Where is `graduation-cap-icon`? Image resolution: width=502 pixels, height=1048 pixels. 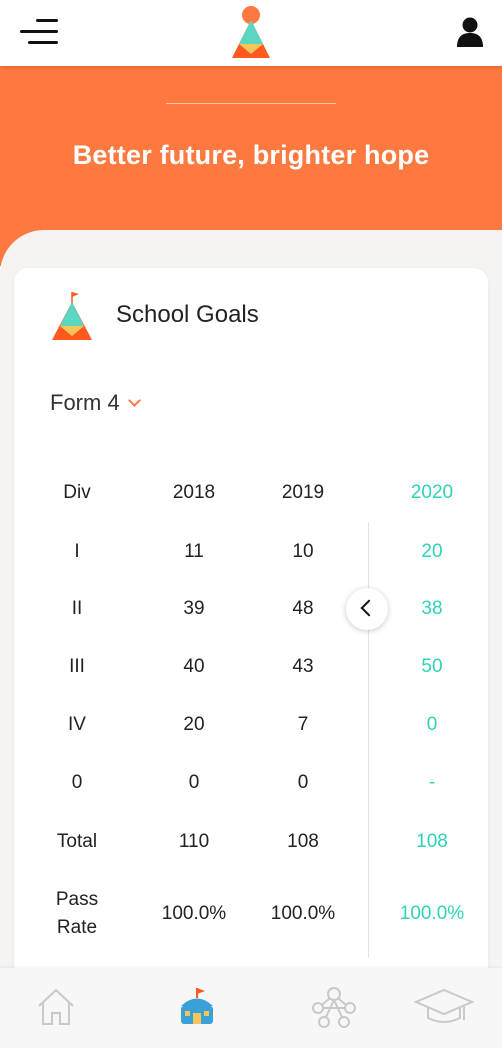
graduation-cap-icon is located at coordinates (444, 1007).